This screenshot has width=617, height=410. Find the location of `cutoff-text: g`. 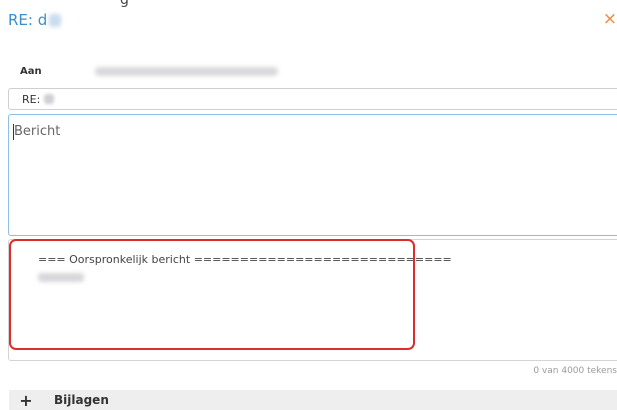

cutoff-text: g is located at coordinates (124, 4).